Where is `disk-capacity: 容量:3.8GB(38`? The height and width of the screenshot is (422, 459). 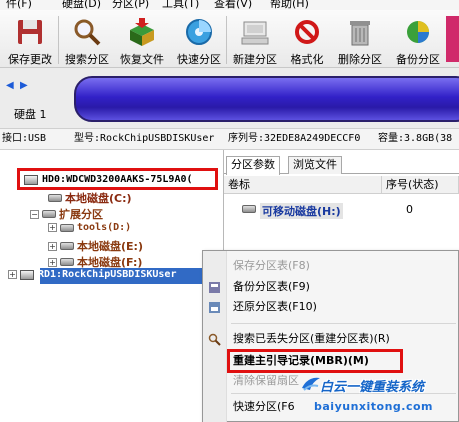 disk-capacity: 容量:3.8GB(38 is located at coordinates (415, 138).